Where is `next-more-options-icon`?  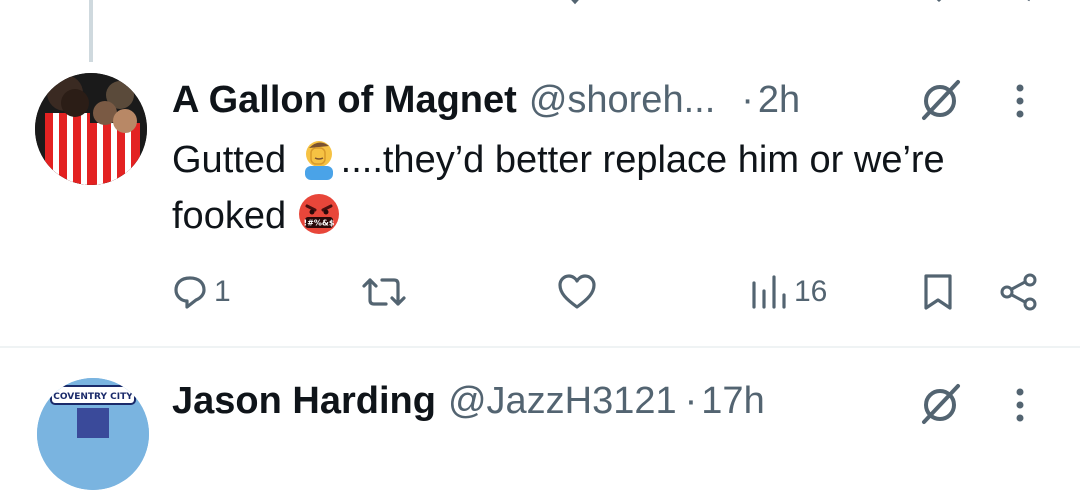
next-more-options-icon is located at coordinates (1020, 405).